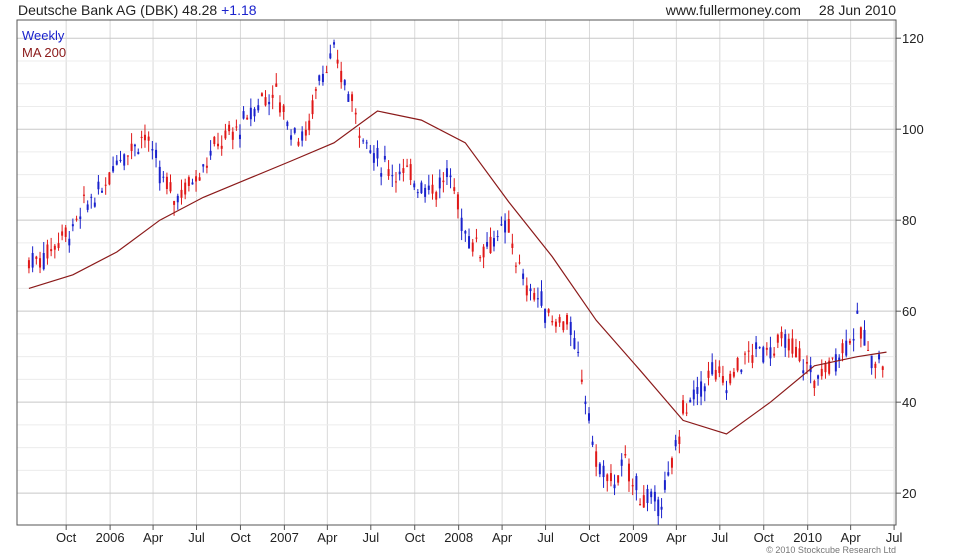  I want to click on copyright: © 2010 Stockcube Research Ltd, so click(831, 550).